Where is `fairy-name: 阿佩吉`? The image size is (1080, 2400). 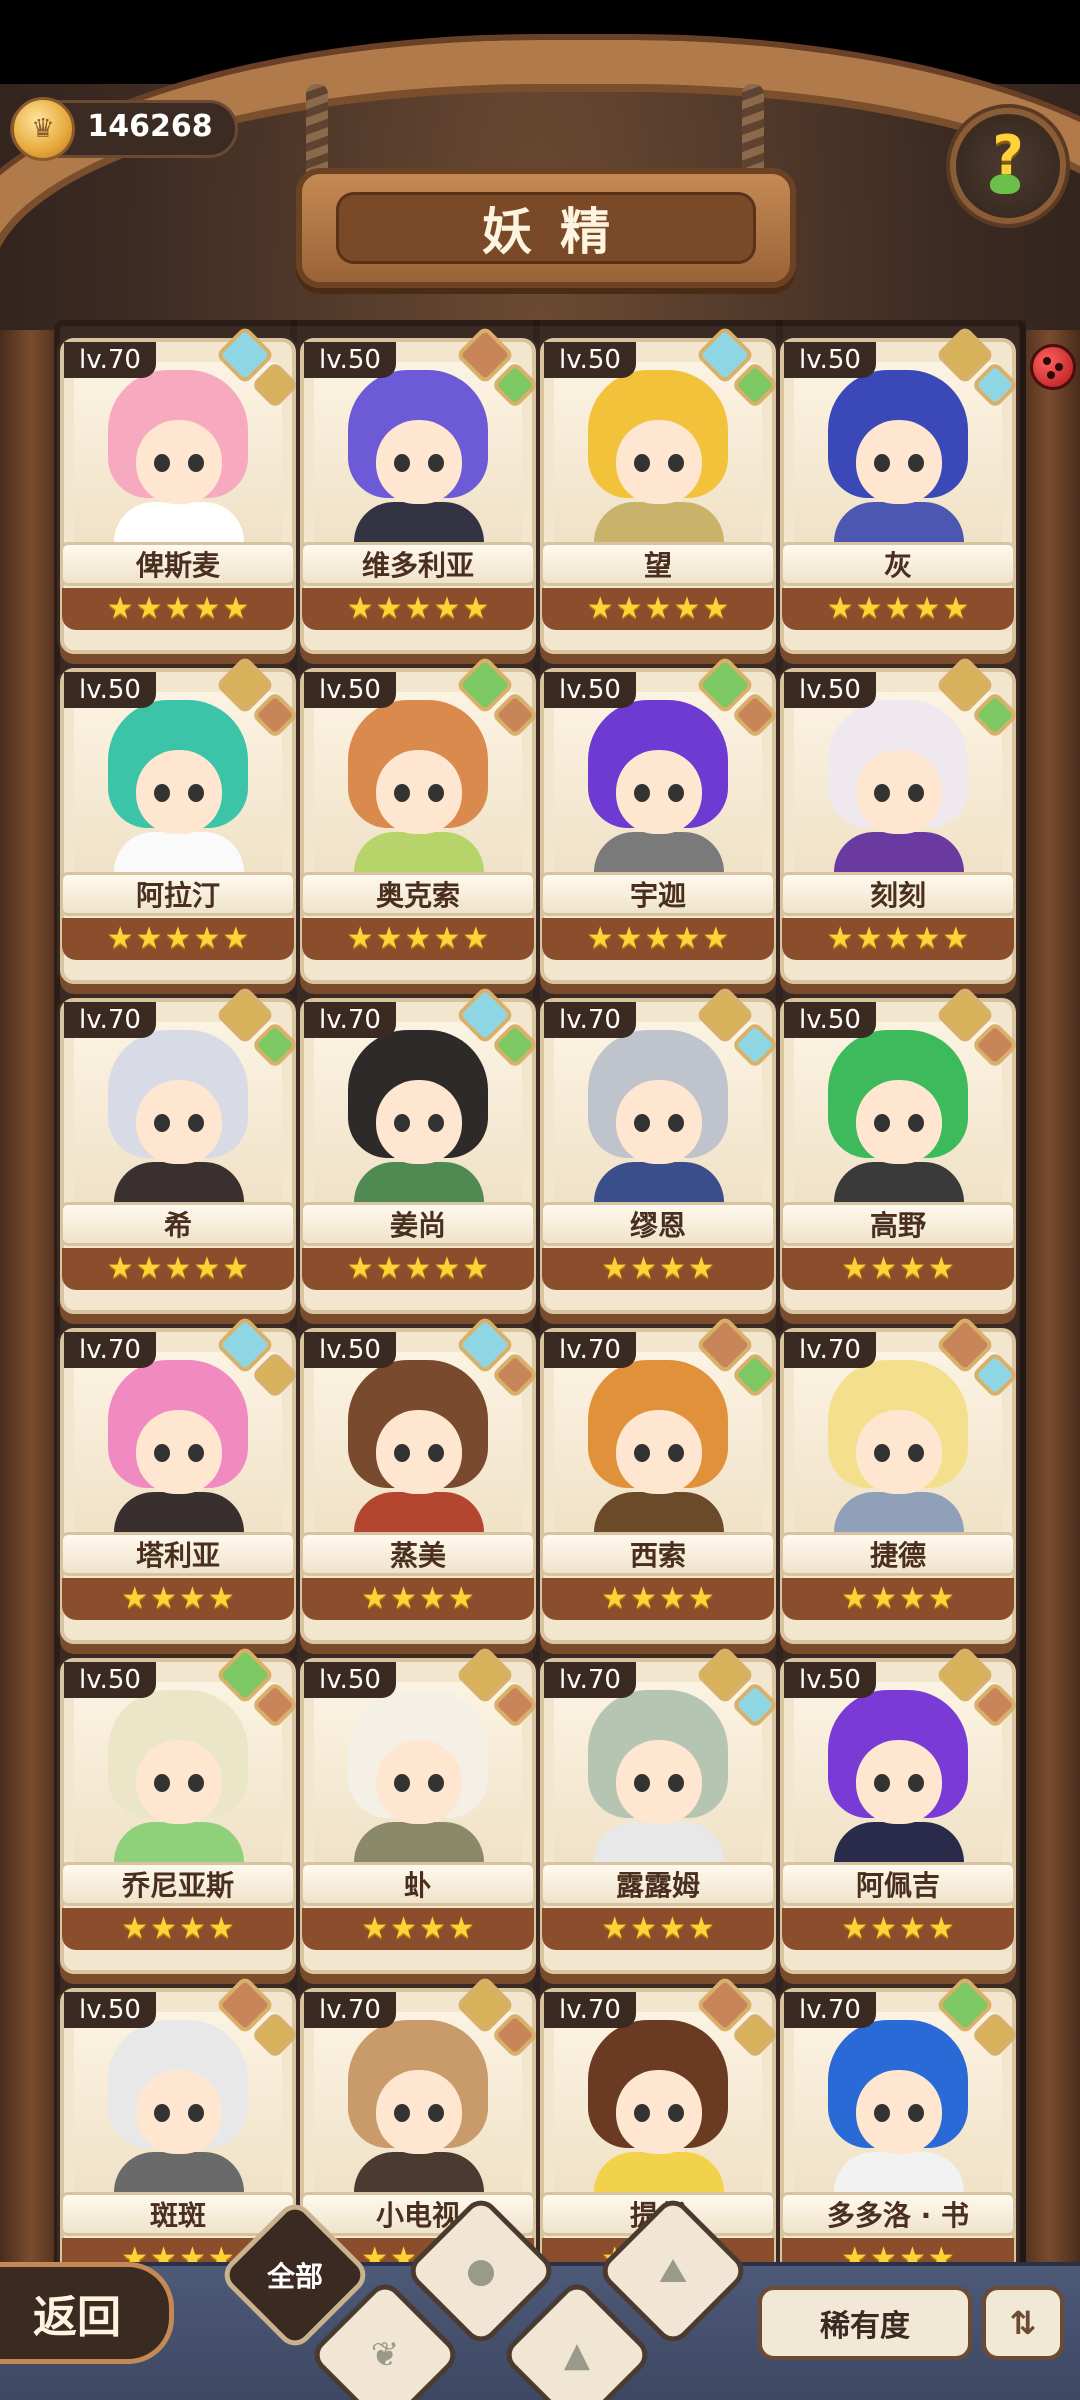 fairy-name: 阿佩吉 is located at coordinates (898, 1884).